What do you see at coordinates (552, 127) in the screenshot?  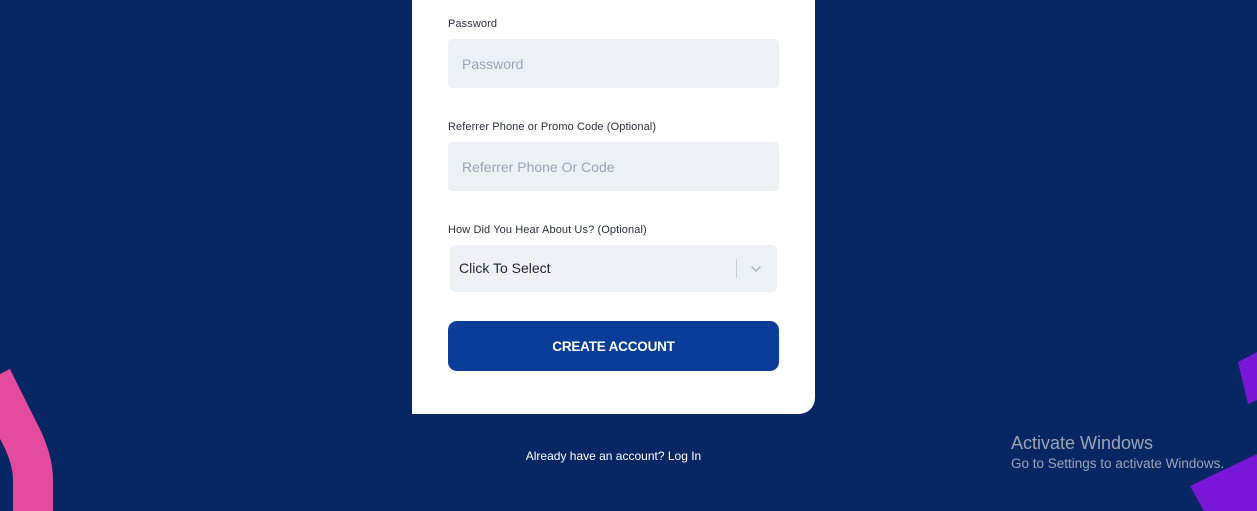 I see `referrer-label: Referrer Phone or Promo Code (Optional)` at bounding box center [552, 127].